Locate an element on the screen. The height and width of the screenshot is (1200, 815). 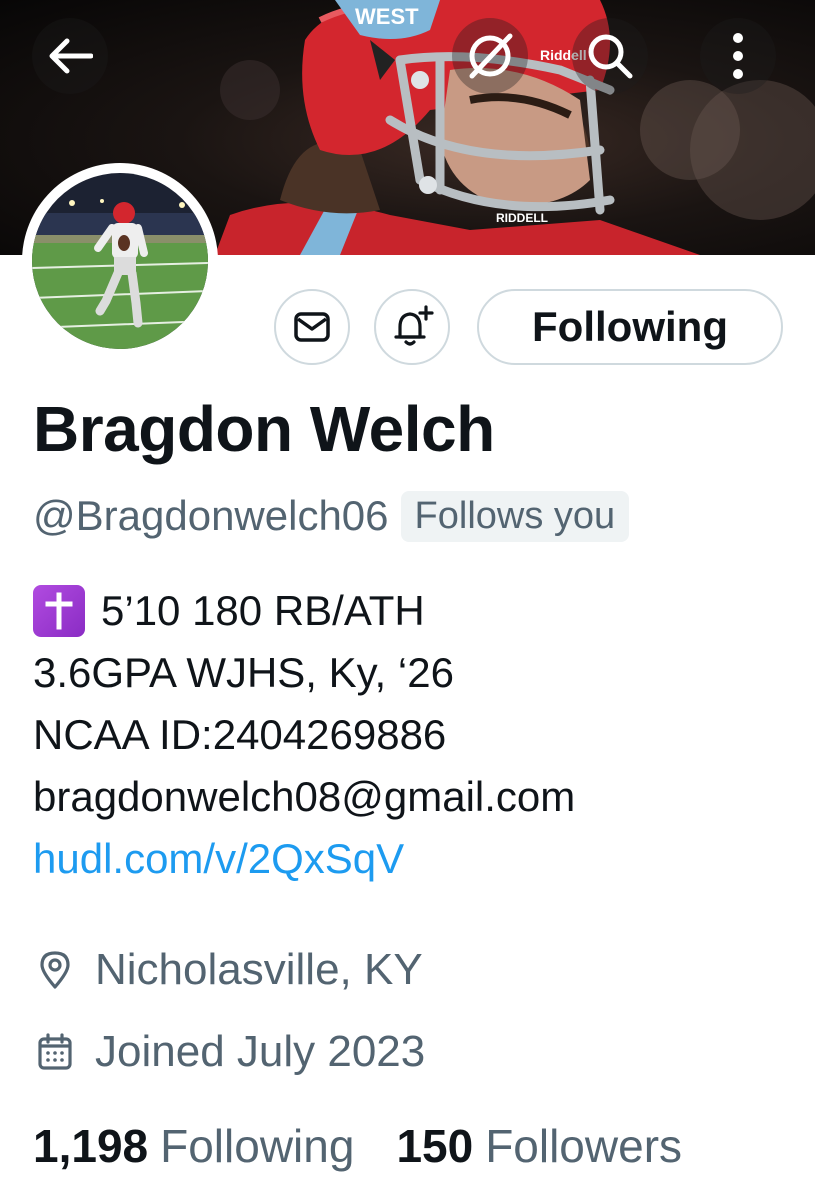
follows-you-badge: Follows you is located at coordinates (515, 516).